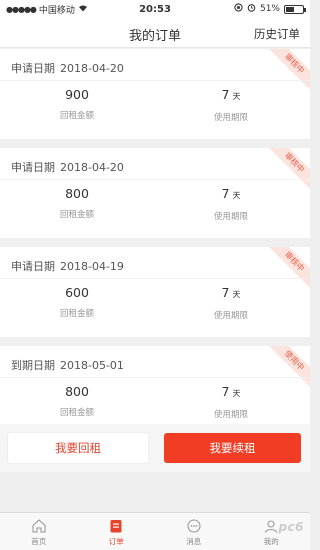 This screenshot has height=550, width=320. I want to click on order-date: 到期日期 2018-05-01, so click(67, 365).